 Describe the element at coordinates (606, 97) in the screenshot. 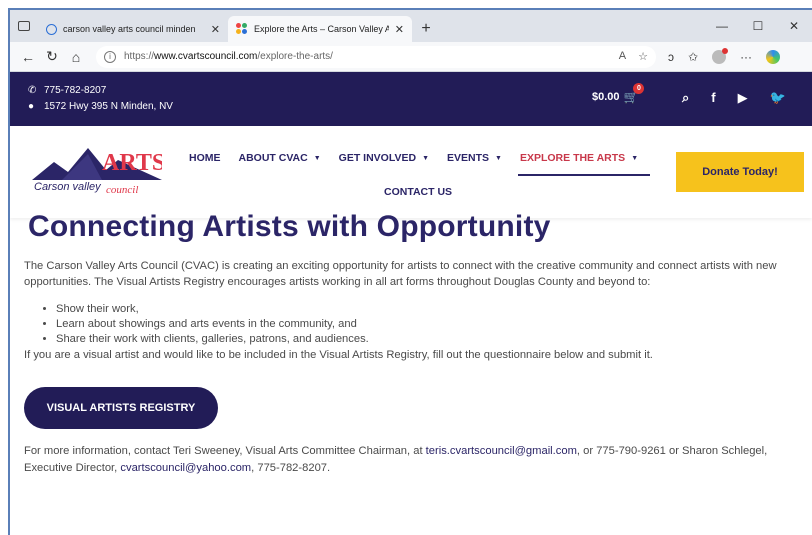

I see `cart-total: $0.00` at that location.